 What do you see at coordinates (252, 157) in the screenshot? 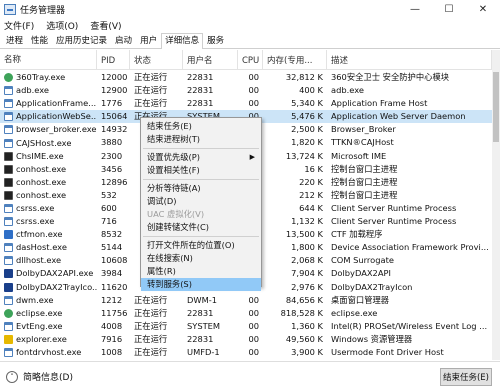
I see `submenu-arrow-icon: ▶` at bounding box center [252, 157].